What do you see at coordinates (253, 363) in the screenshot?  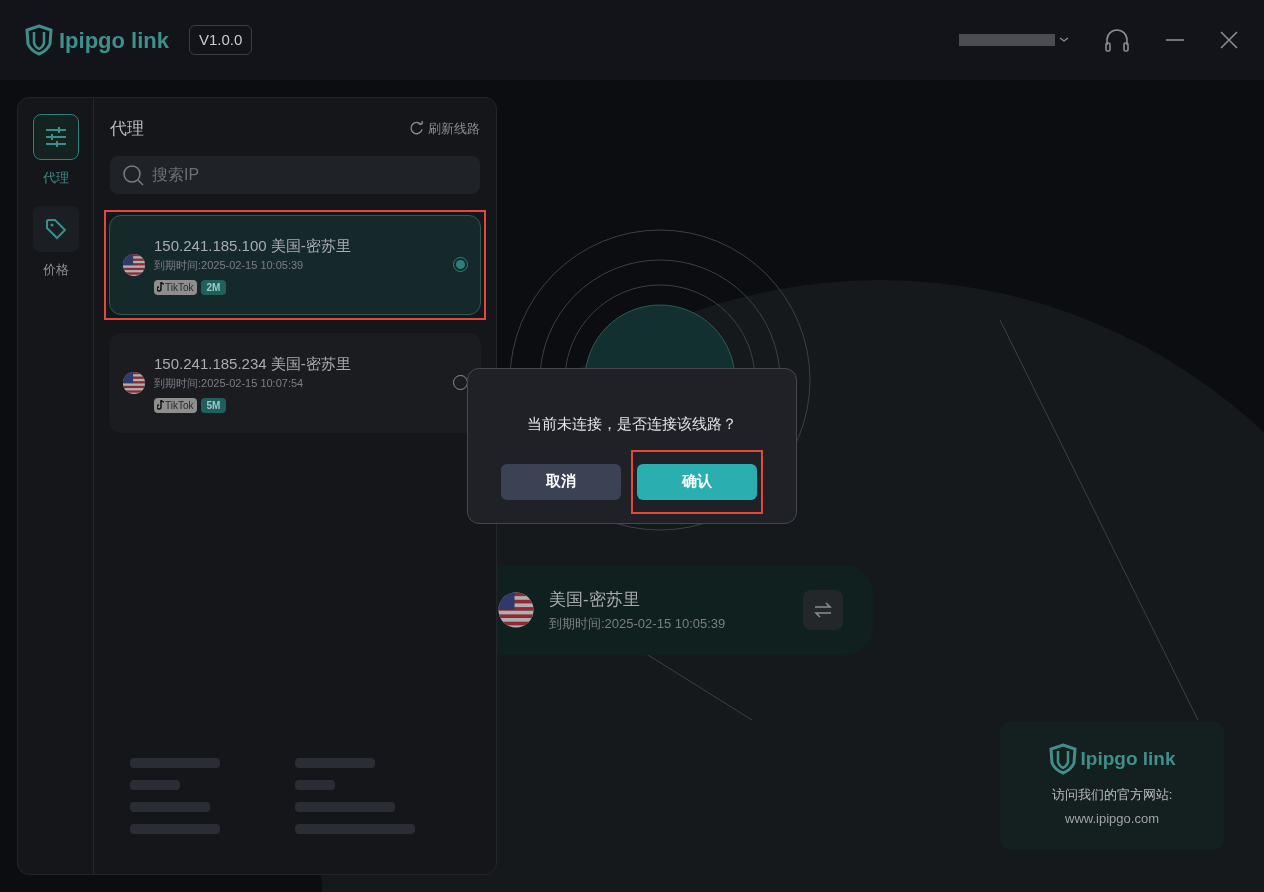 I see `proxy-line-title: 150.241.185.234 美国-密苏里` at bounding box center [253, 363].